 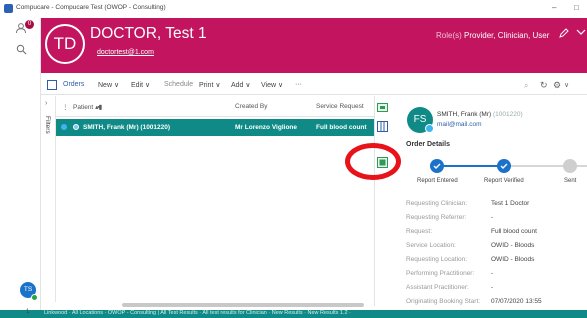 I want to click on horizontal-scrollbar, so click(x=243, y=305).